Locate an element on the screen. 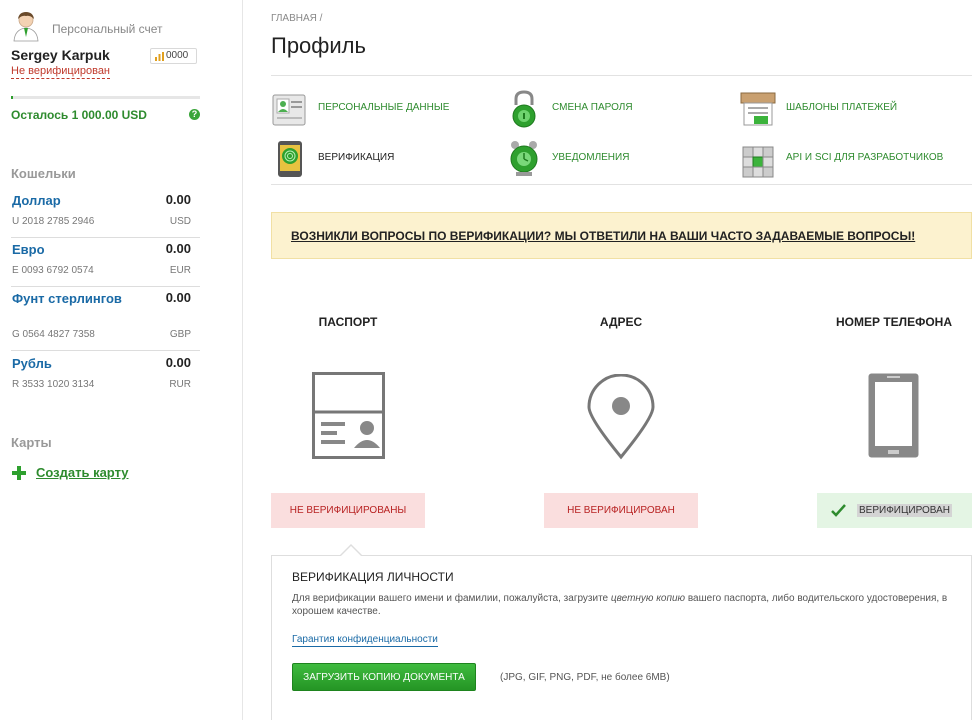  wallet-row: Рубль R 3533 1020 3134 0.00 RUR is located at coordinates (105, 376).